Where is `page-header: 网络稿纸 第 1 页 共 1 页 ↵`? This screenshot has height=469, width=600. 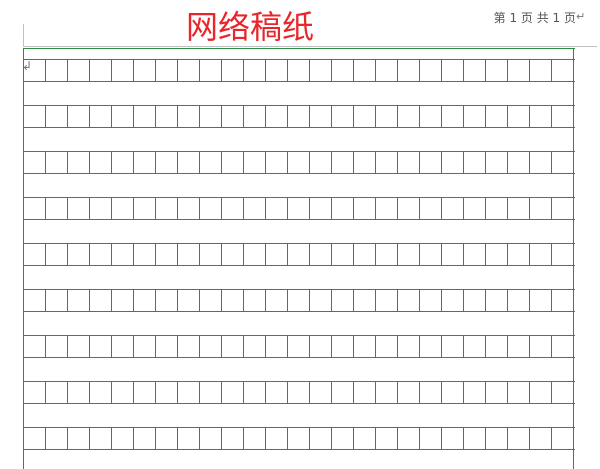
page-header: 网络稿纸 第 1 页 共 1 页 ↵ is located at coordinates (300, 23).